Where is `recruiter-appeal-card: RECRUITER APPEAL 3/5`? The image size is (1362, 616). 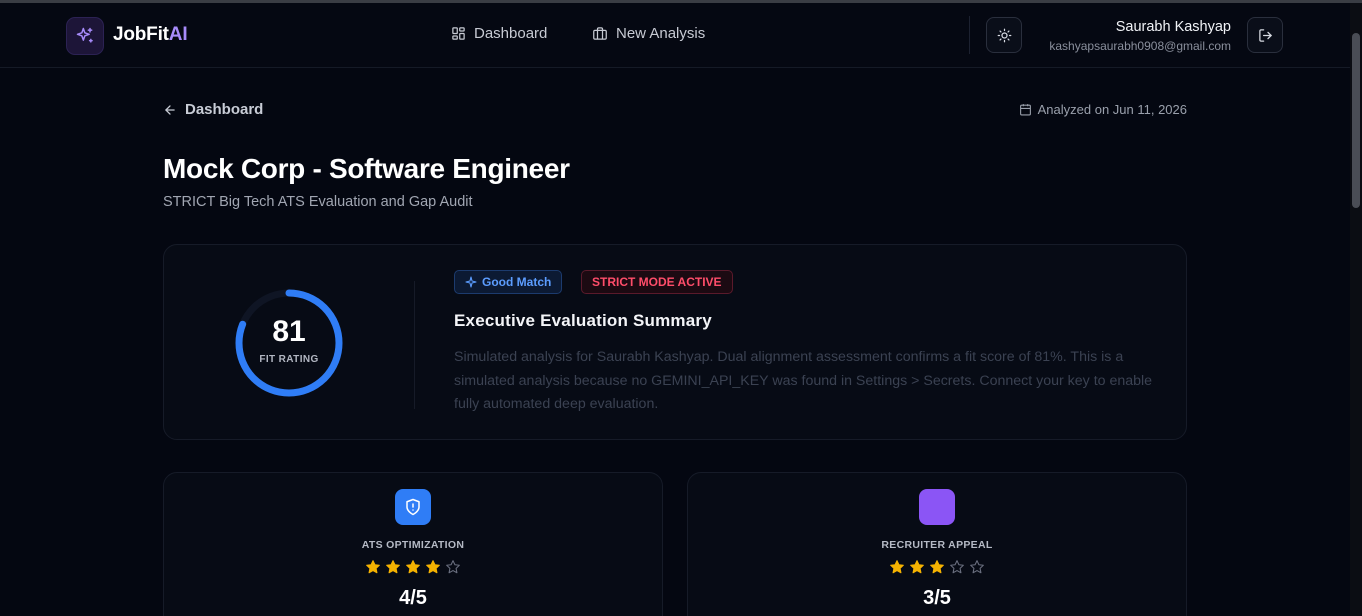
recruiter-appeal-card: RECRUITER APPEAL 3/5 is located at coordinates (937, 544).